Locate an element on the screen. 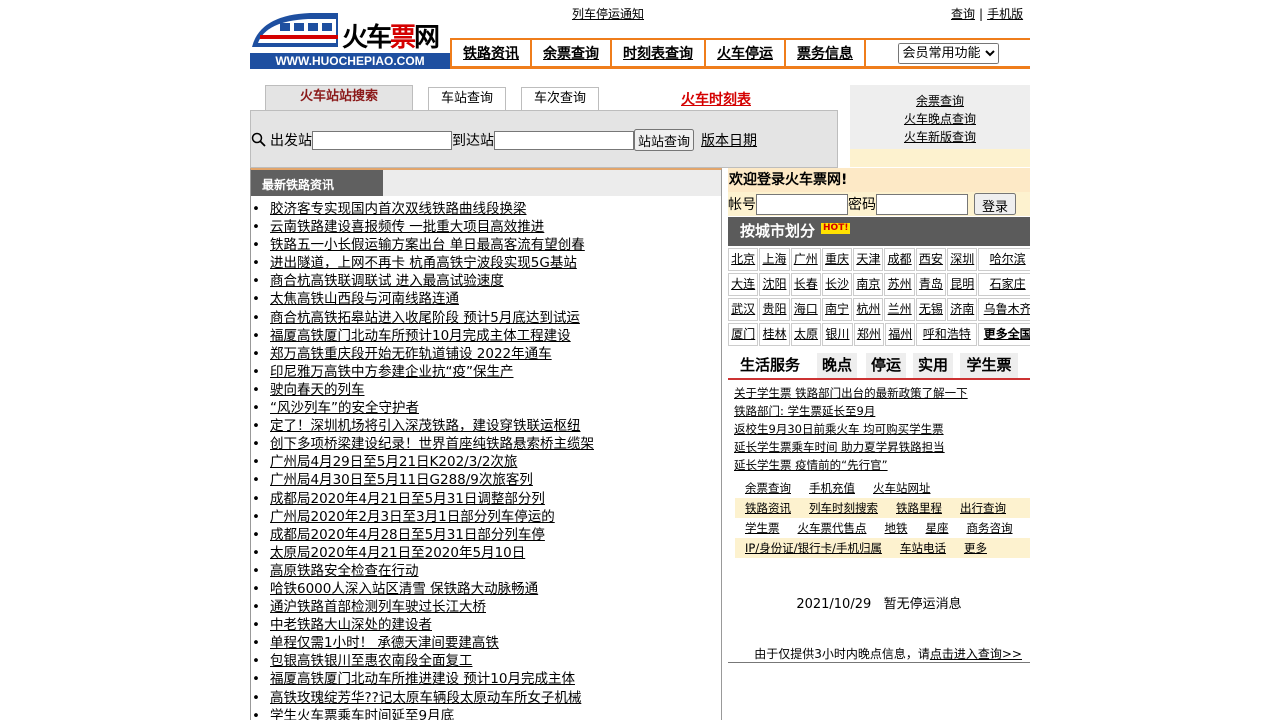 This screenshot has height=720, width=1280. news-item-link: 印尼雅万高铁中方参建企业抗“疫”保生产 is located at coordinates (392, 372).